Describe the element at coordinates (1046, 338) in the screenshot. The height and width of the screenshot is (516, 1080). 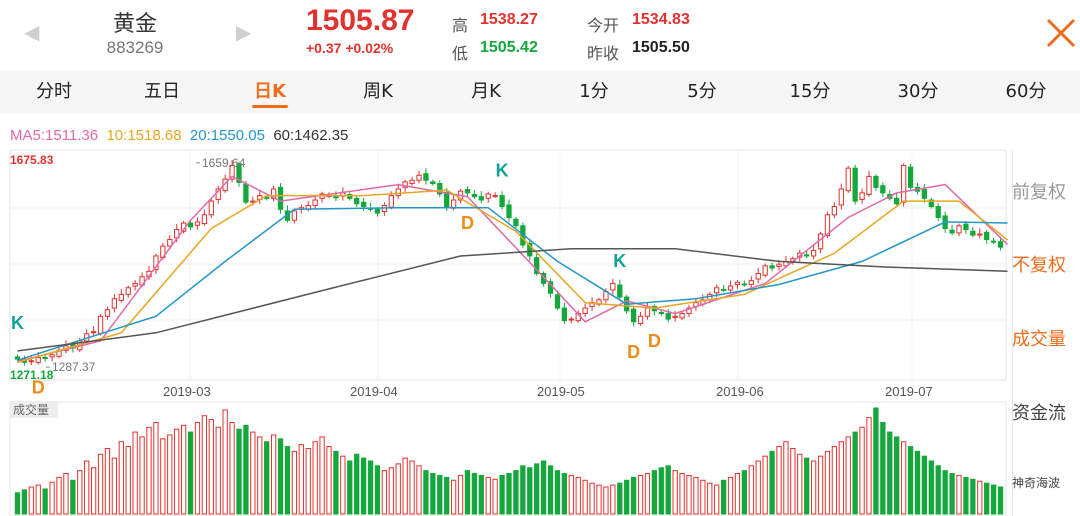
I see `side-item-chengjiaoliang: 成交量` at that location.